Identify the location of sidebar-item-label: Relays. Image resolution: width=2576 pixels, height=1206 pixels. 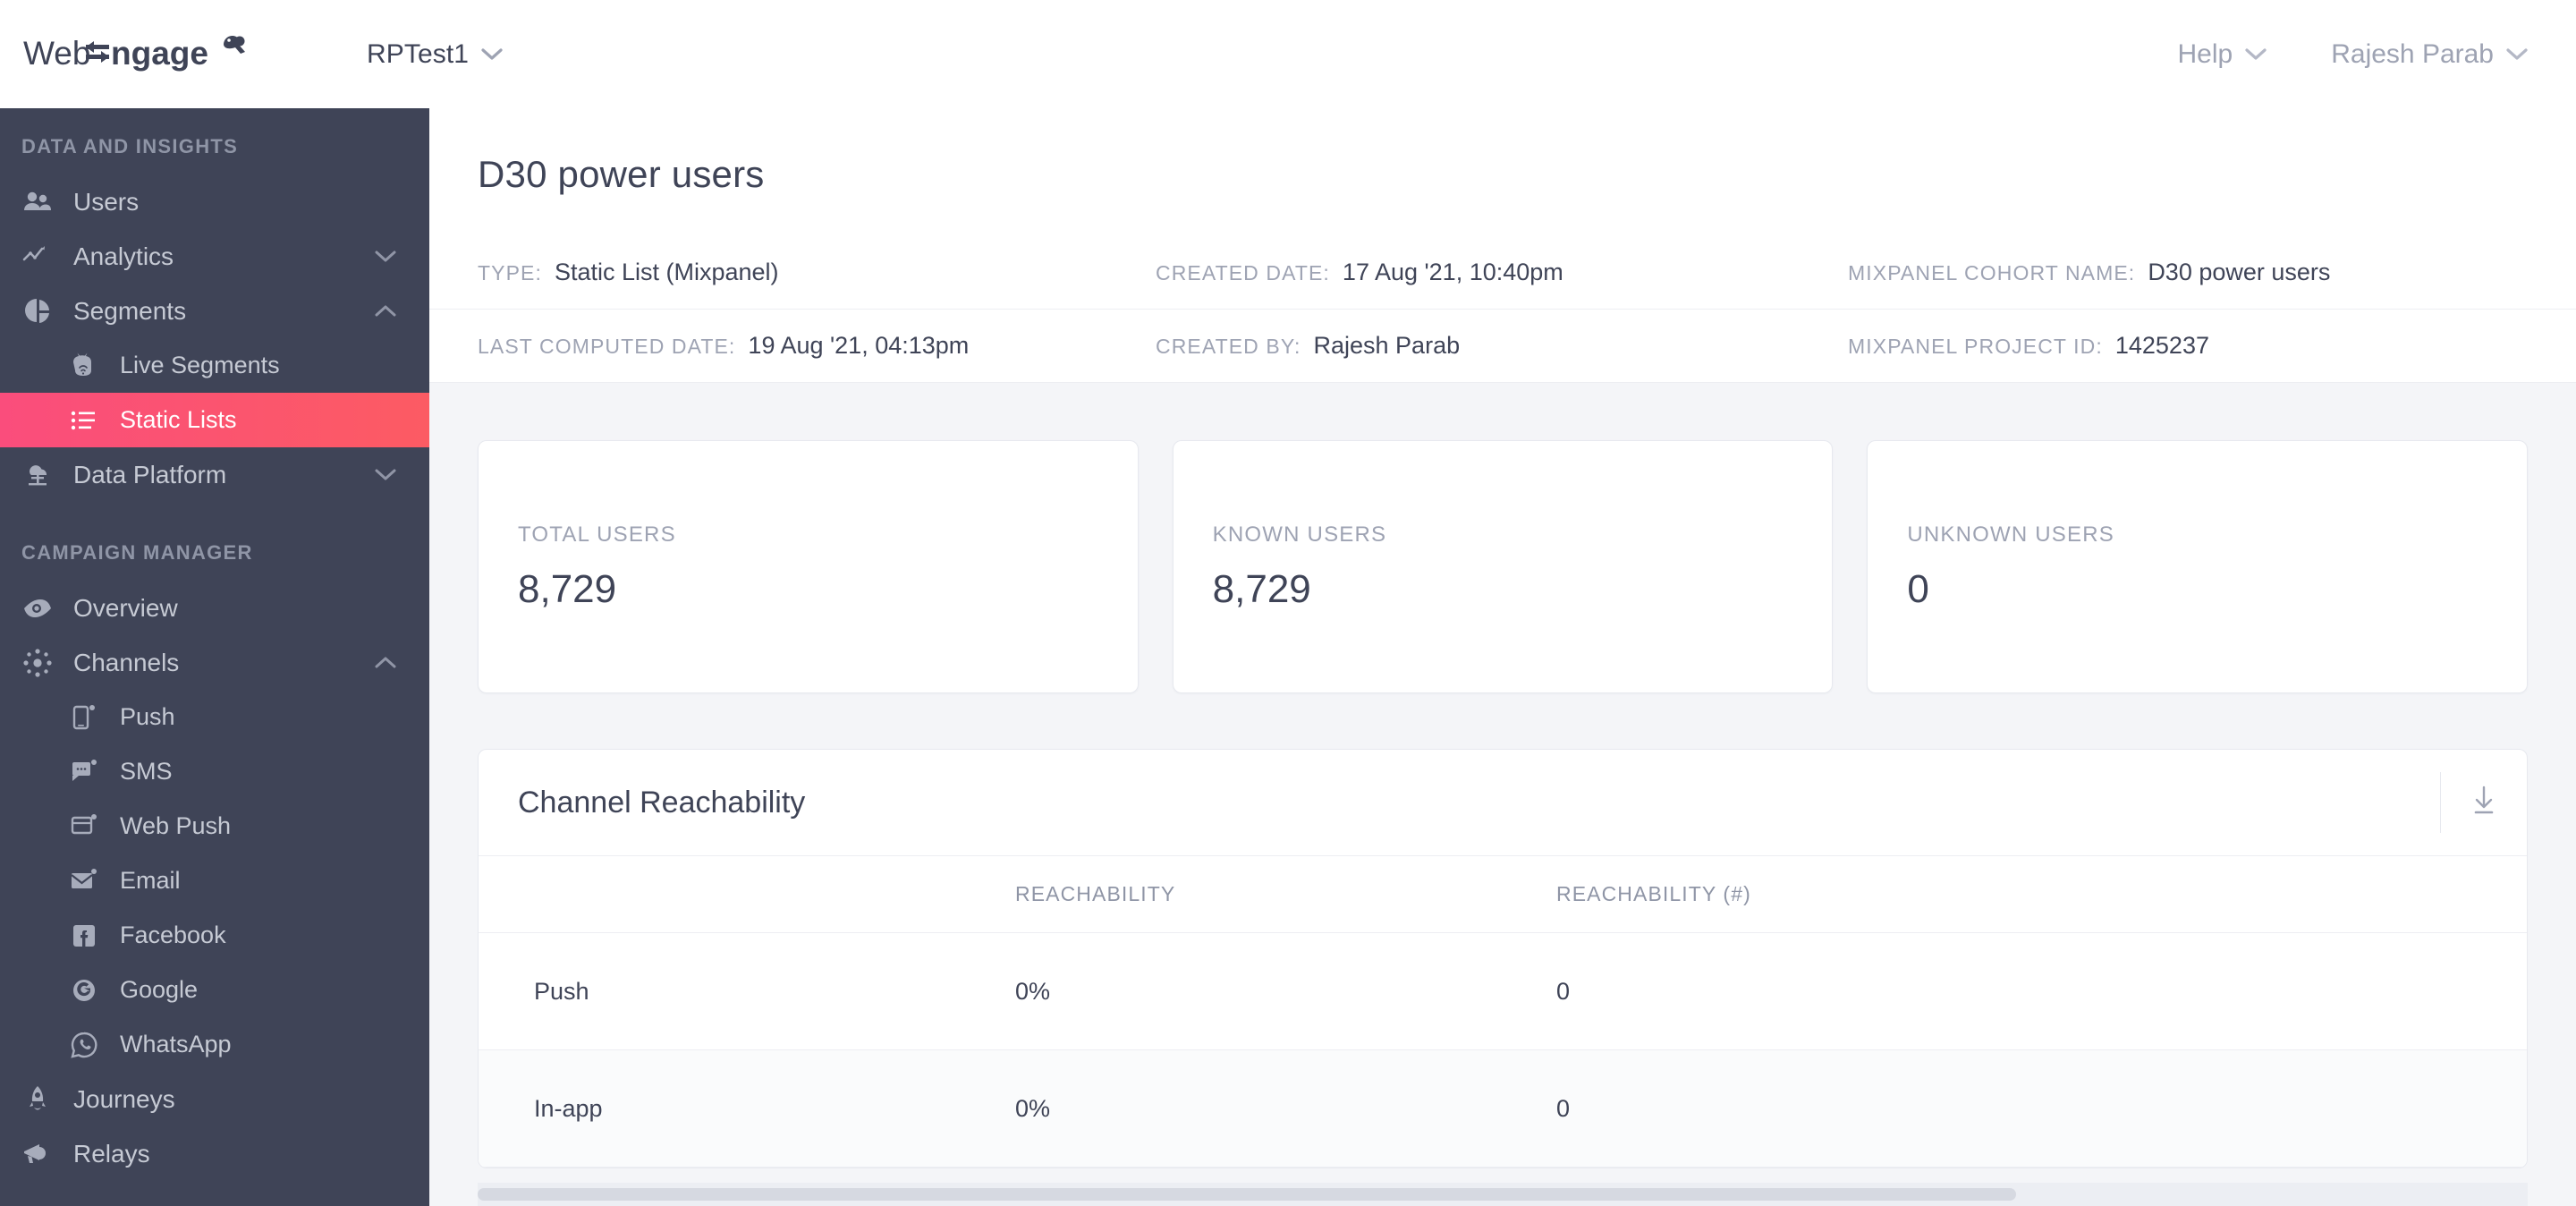
(111, 1153).